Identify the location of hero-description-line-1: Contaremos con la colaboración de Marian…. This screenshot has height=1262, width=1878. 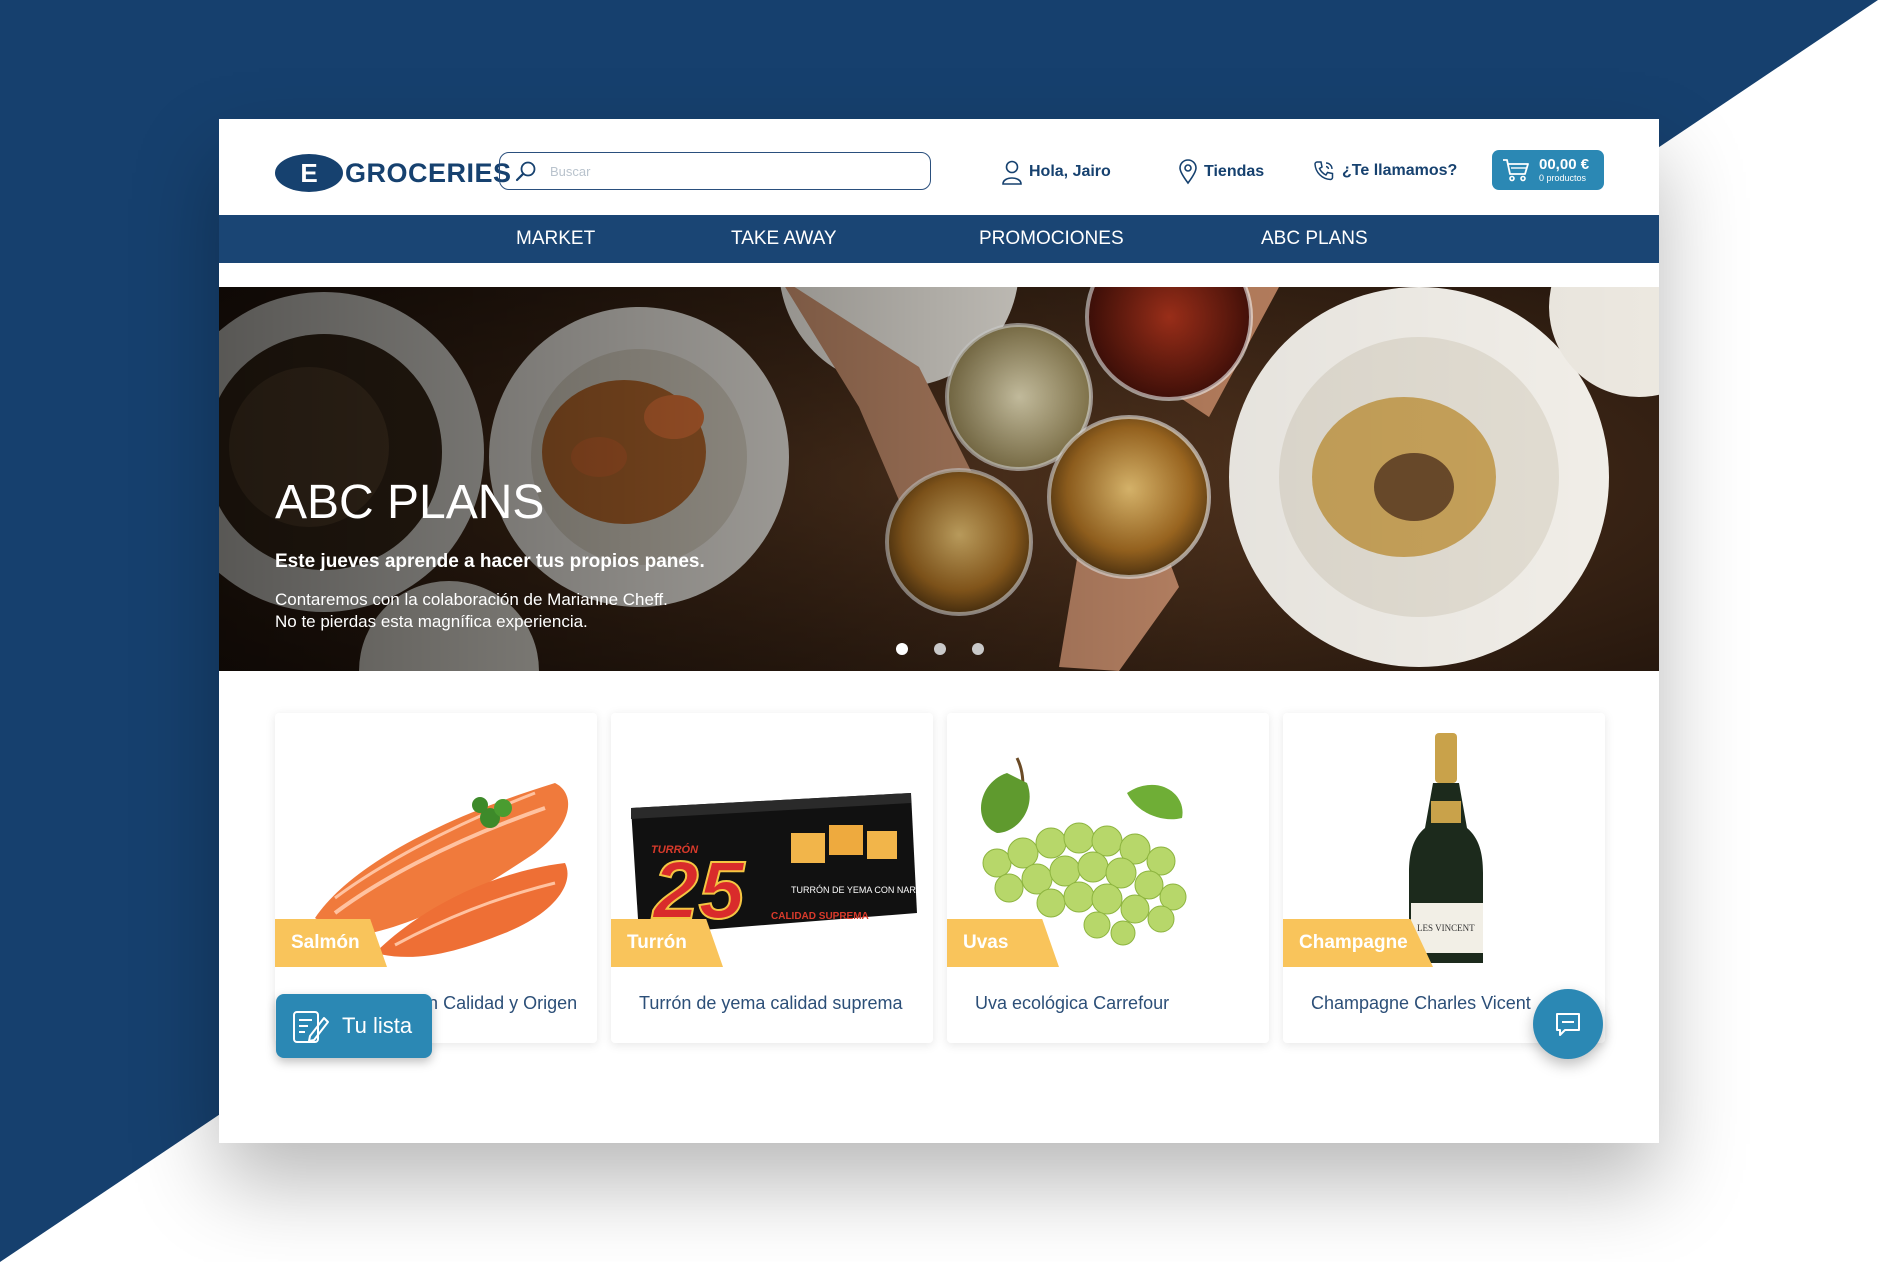
(471, 599).